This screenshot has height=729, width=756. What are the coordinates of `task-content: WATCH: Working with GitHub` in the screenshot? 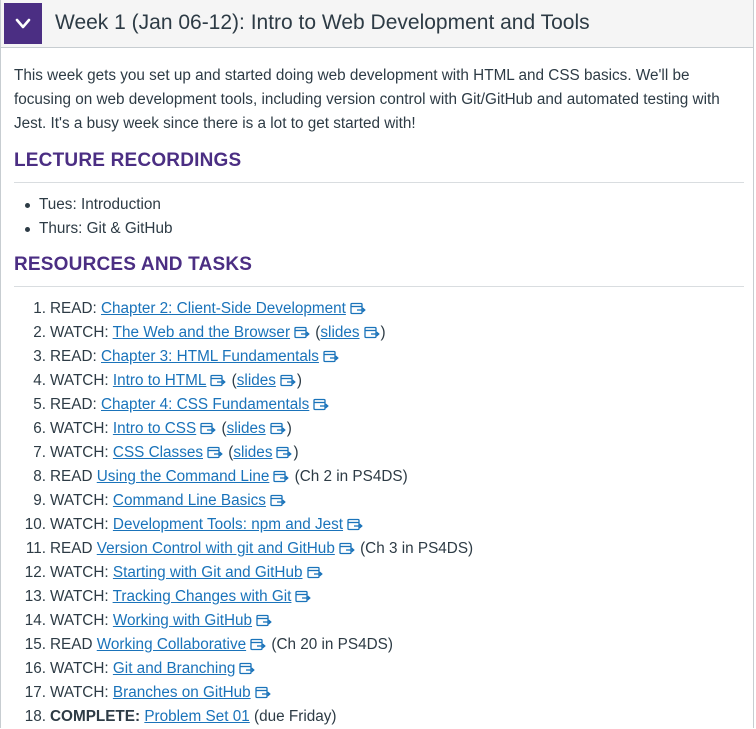 It's located at (161, 621).